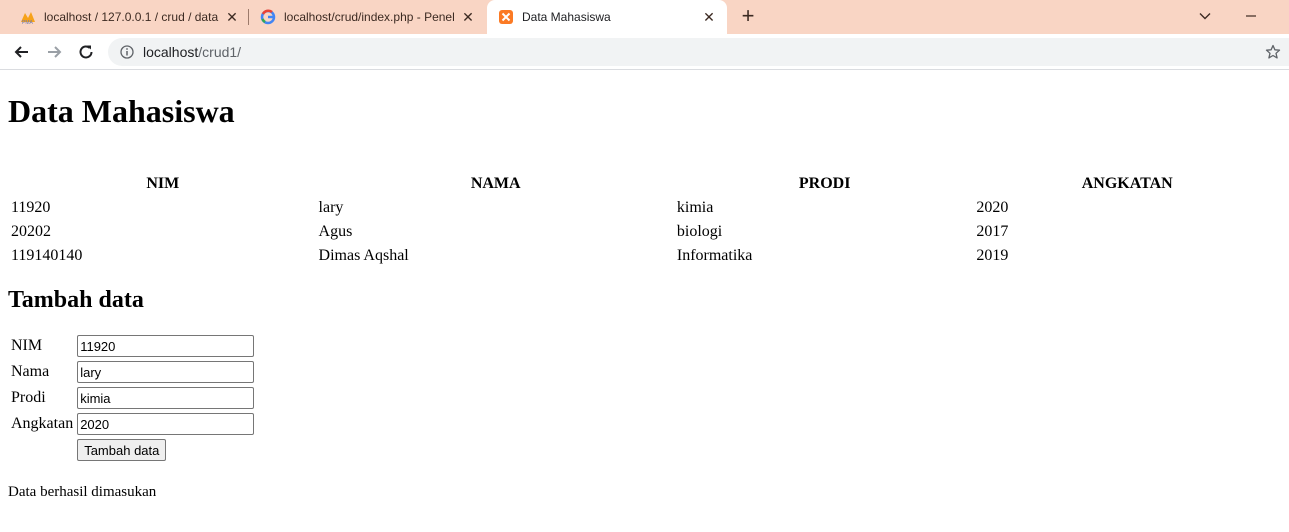 This screenshot has width=1289, height=532. What do you see at coordinates (166, 346) in the screenshot?
I see `nim-input` at bounding box center [166, 346].